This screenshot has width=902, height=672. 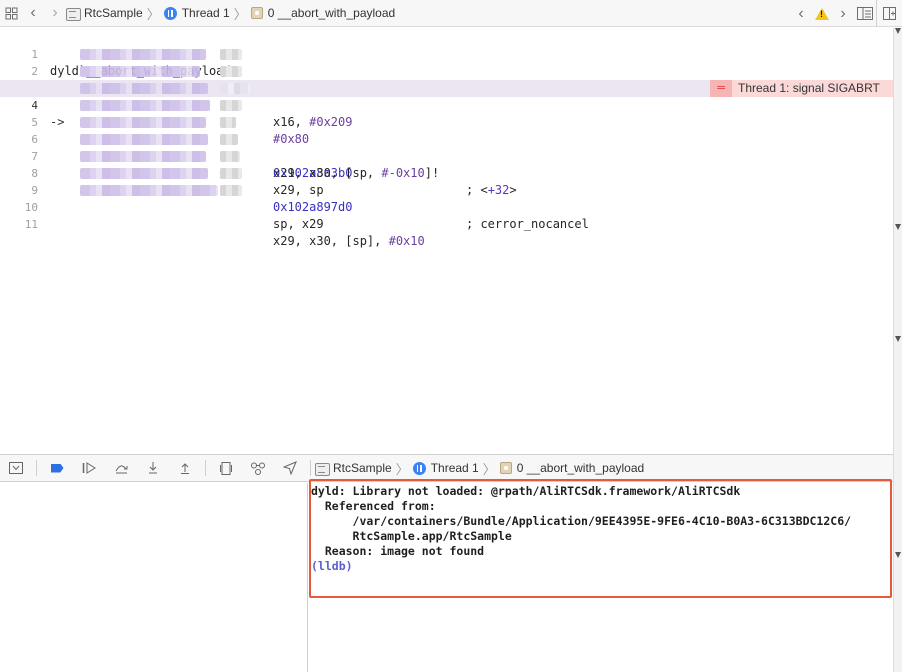 I want to click on step-into-icon, so click(x=153, y=468).